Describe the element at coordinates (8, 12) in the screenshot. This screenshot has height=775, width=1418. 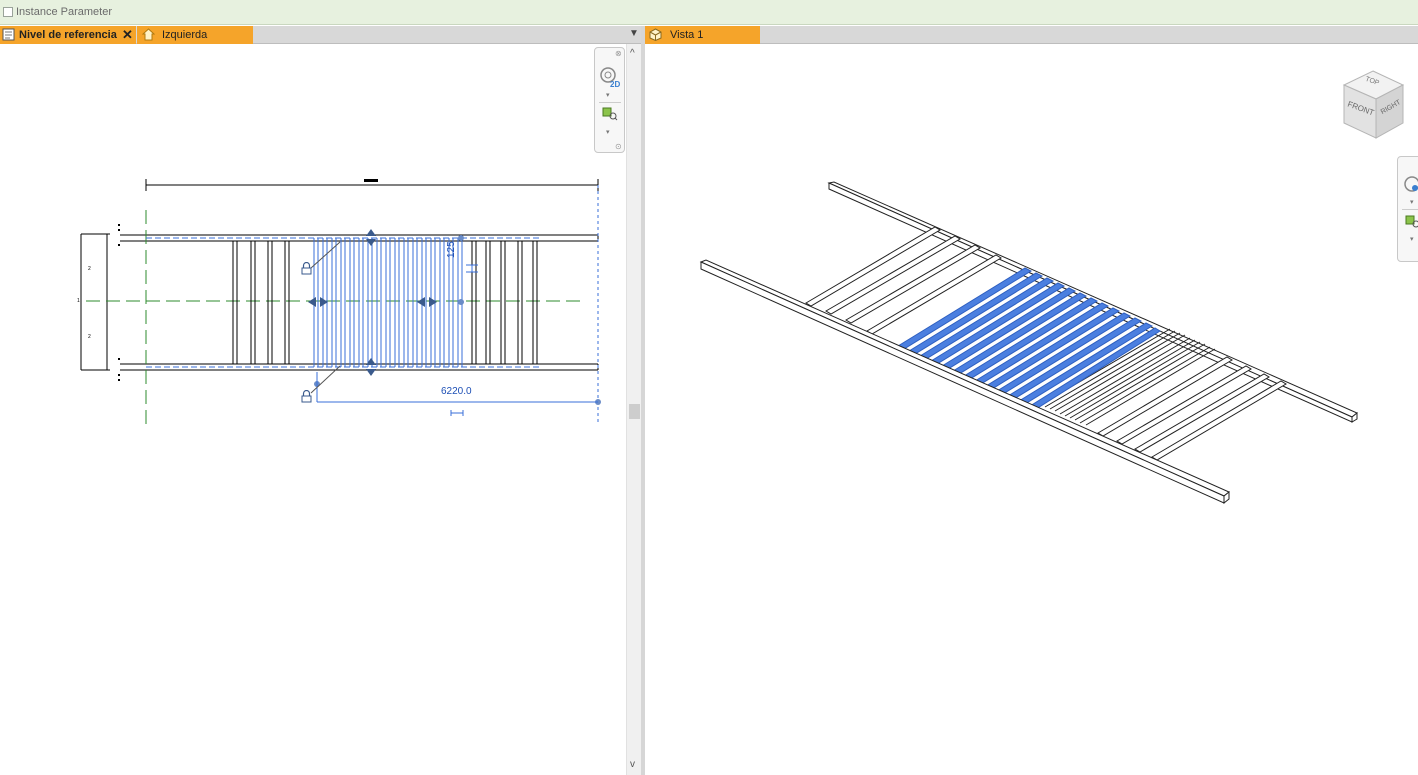
I see `instance-parameter-checkbox` at that location.